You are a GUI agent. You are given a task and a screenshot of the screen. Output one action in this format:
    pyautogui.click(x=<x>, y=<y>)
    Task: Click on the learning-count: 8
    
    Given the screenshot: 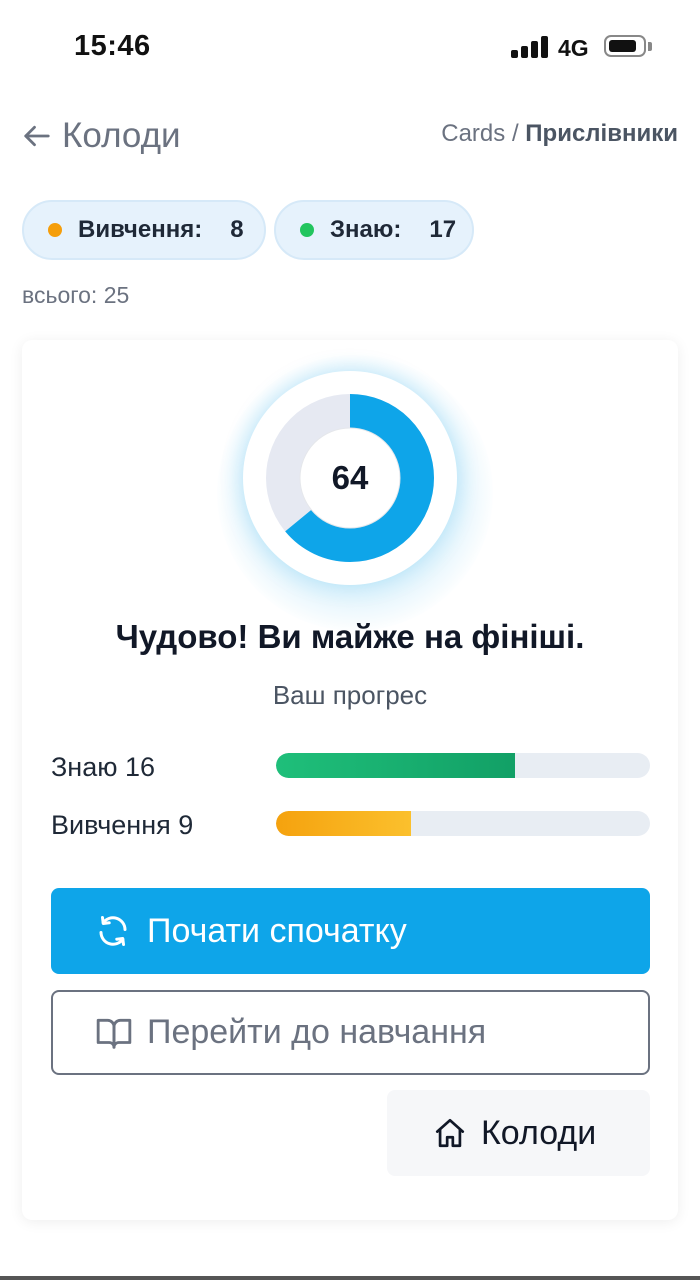 What is the action you would take?
    pyautogui.click(x=237, y=229)
    